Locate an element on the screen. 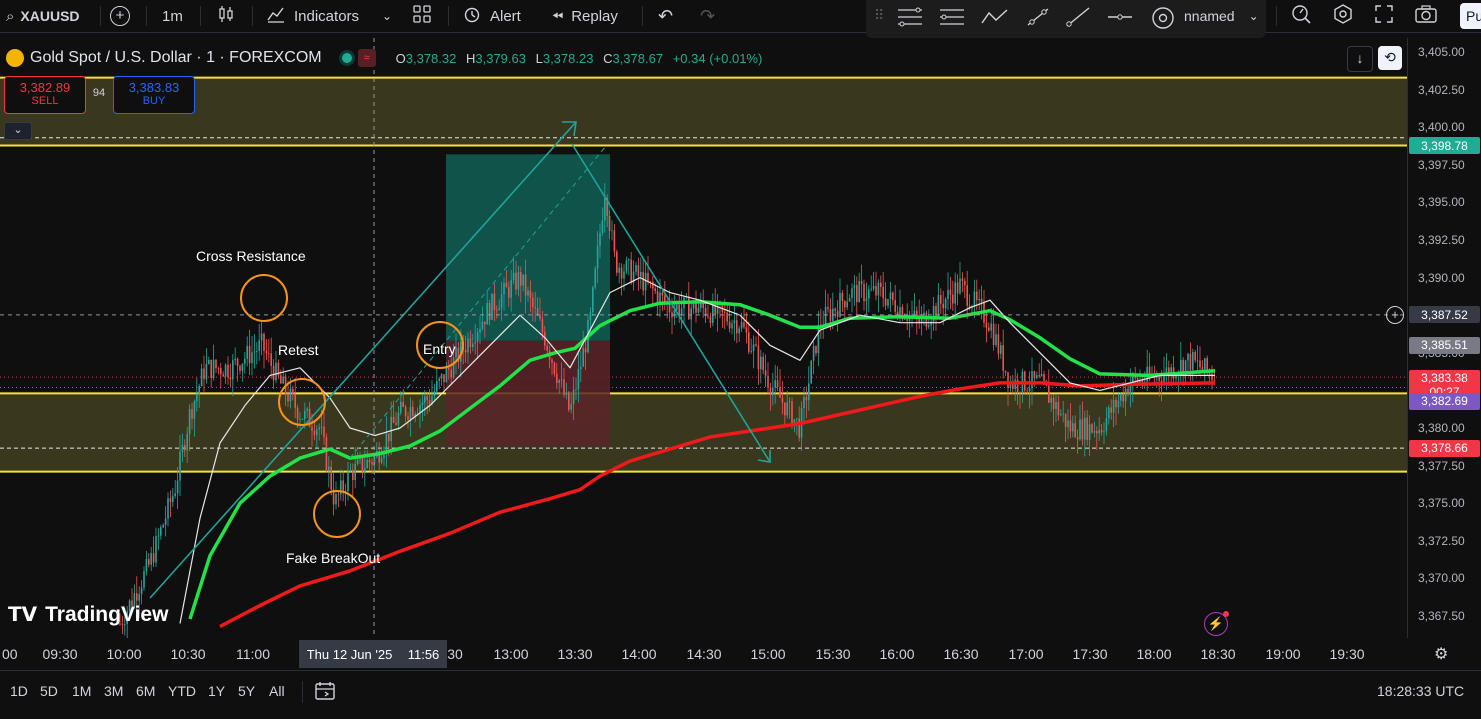 The height and width of the screenshot is (719, 1481). scroll-to-realtime-button: ↓ is located at coordinates (1360, 59).